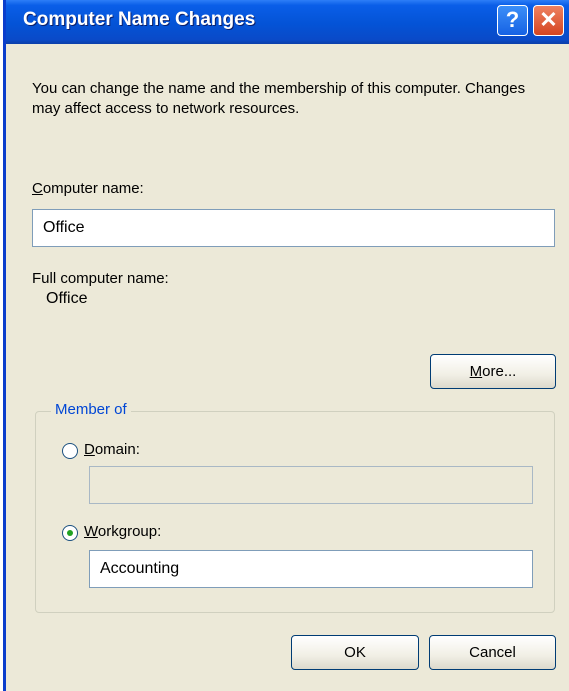 The image size is (569, 691). Describe the element at coordinates (311, 485) in the screenshot. I see `domain-input` at that location.